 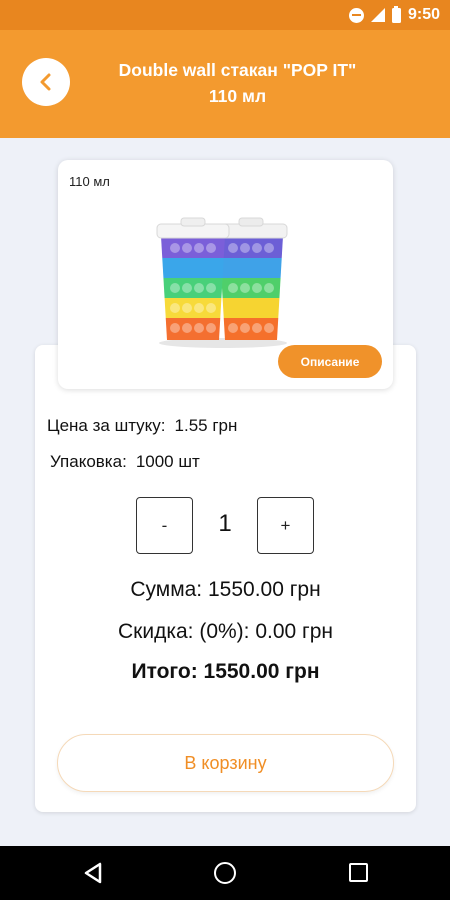 What do you see at coordinates (167, 461) in the screenshot?
I see `pack-value: 1000 шт` at bounding box center [167, 461].